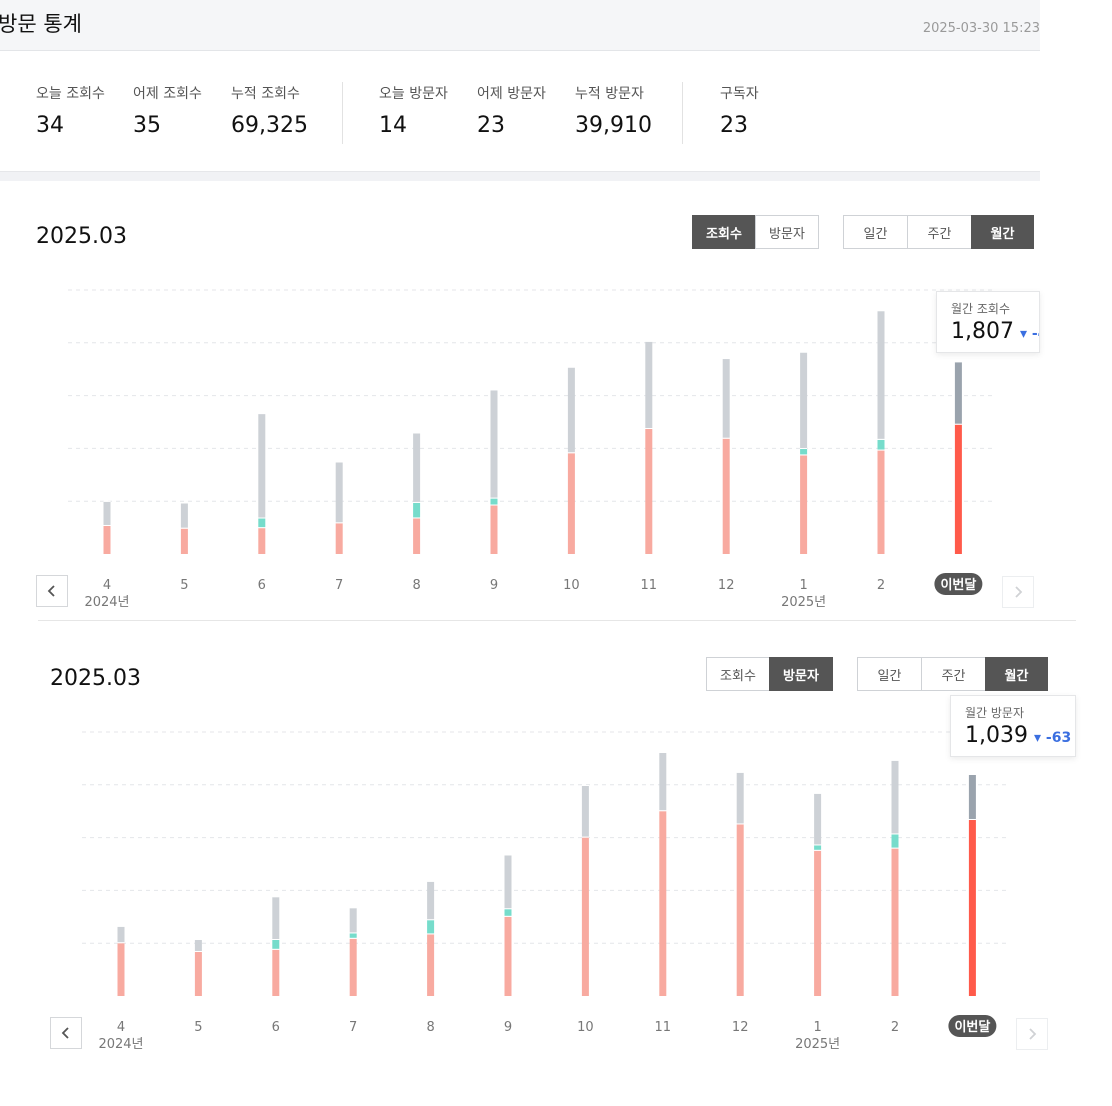 This screenshot has width=1112, height=1106. Describe the element at coordinates (511, 110) in the screenshot. I see `stat-yesterday-visitors: 어제 방문자 23` at that location.